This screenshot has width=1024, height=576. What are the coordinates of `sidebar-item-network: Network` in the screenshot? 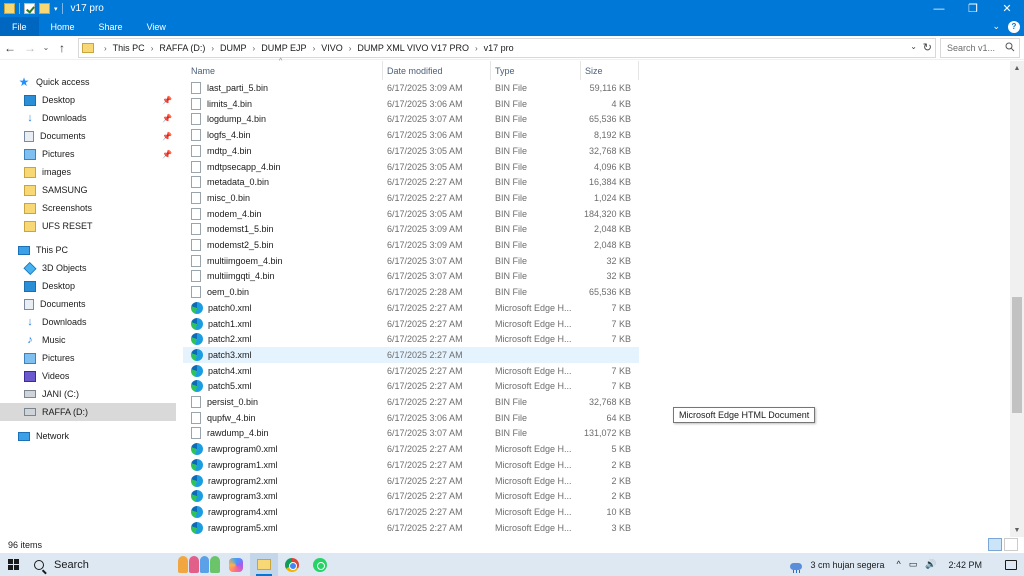 It's located at (88, 436).